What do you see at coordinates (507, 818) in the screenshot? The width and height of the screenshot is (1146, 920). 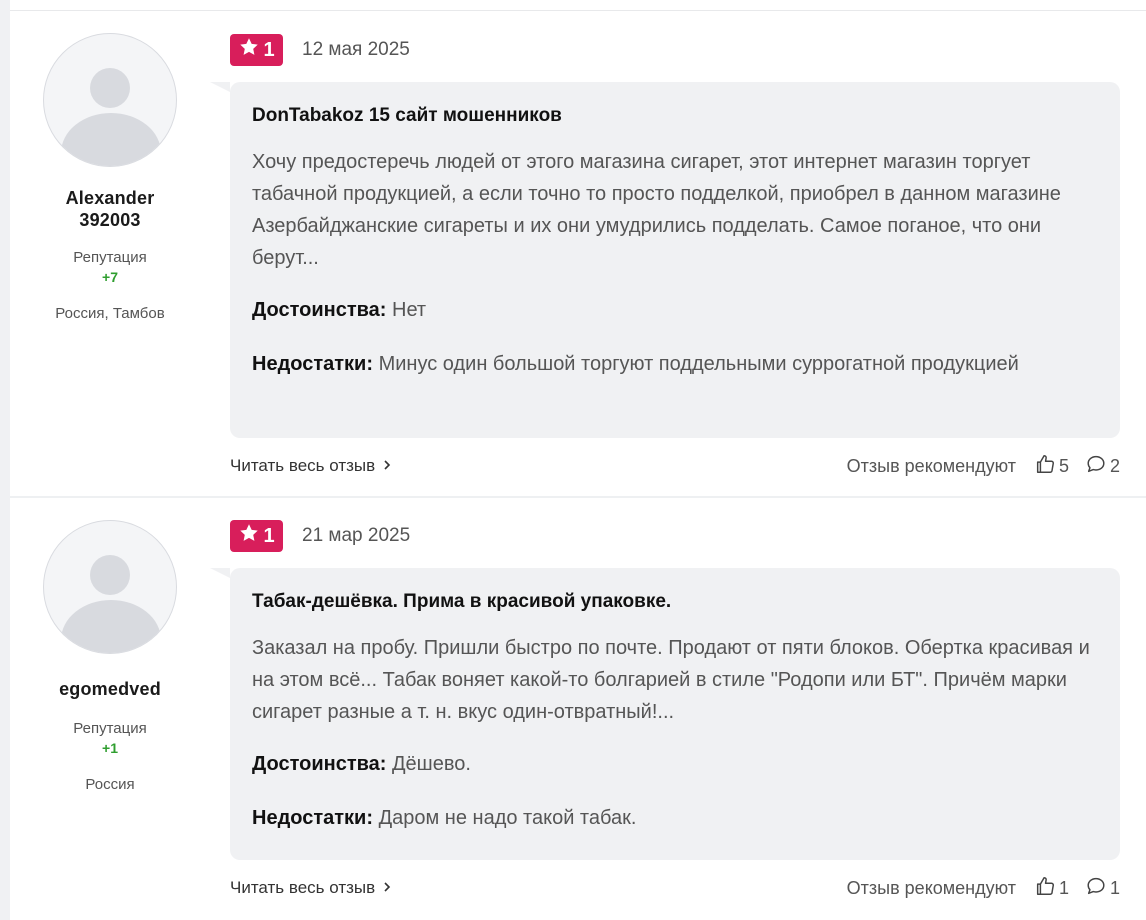 I see `cons-text: Даром не надо такой табак.` at bounding box center [507, 818].